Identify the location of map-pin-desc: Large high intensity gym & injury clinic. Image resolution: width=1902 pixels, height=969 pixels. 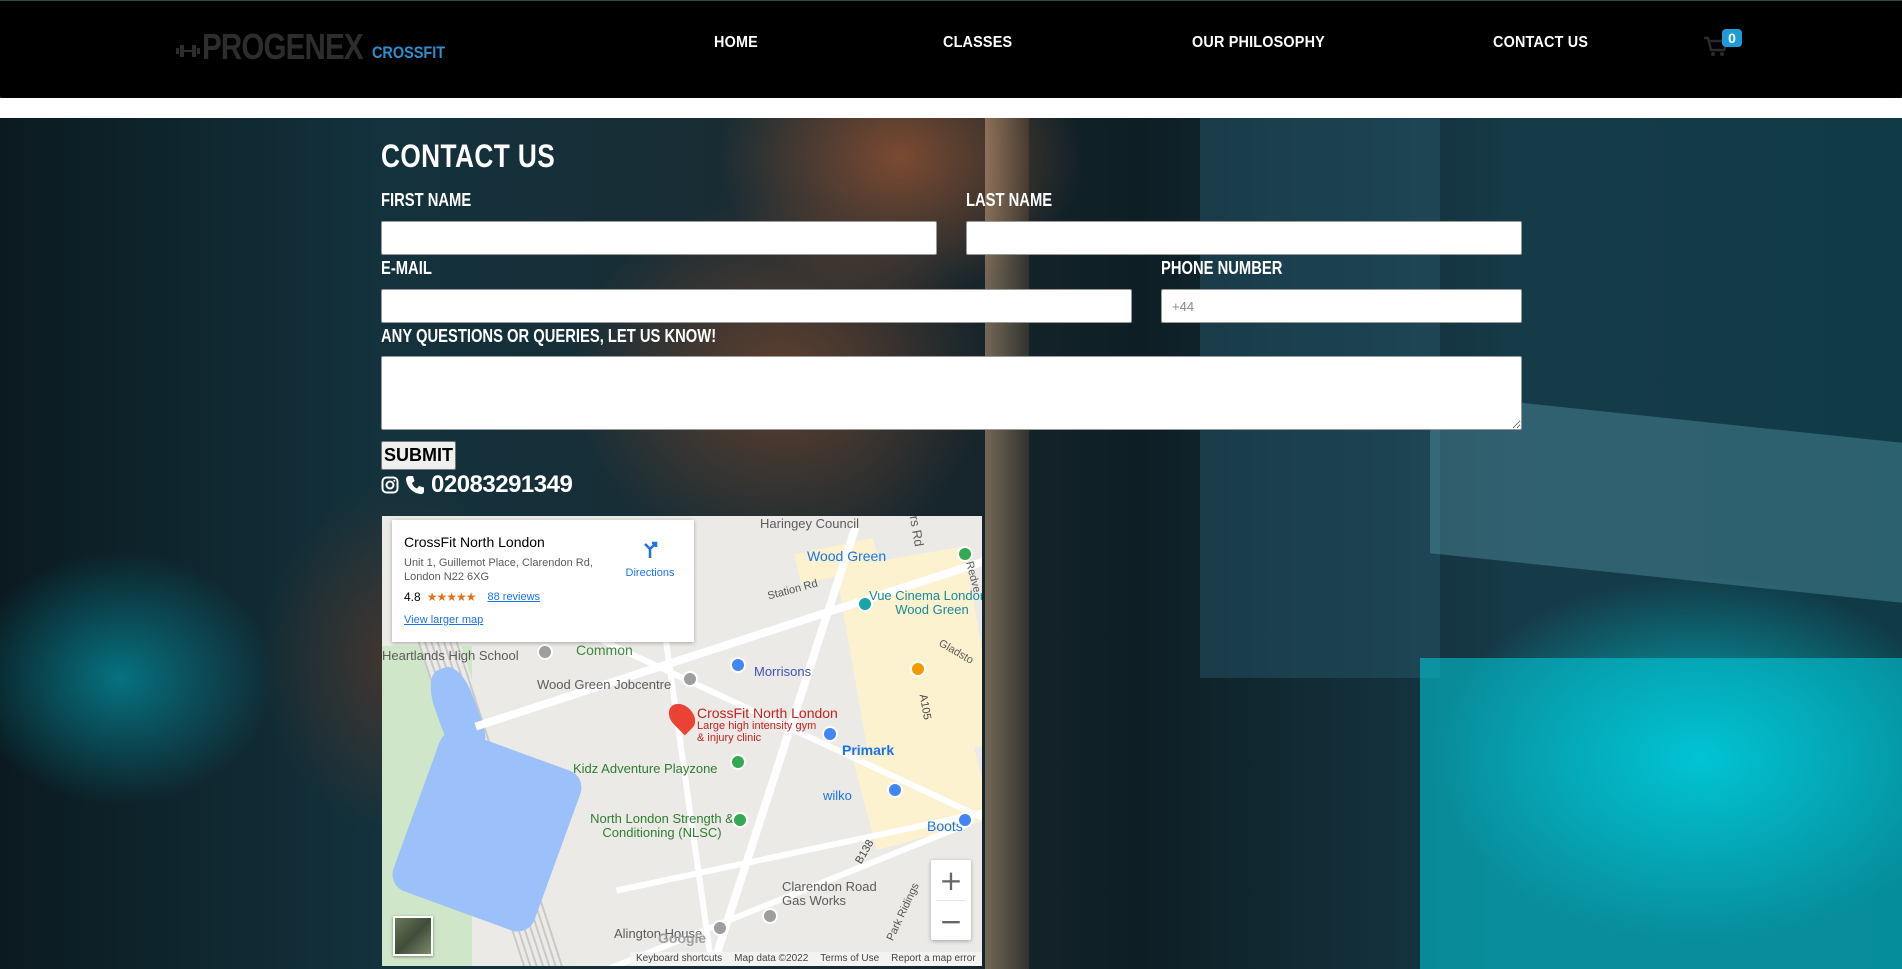
(757, 732).